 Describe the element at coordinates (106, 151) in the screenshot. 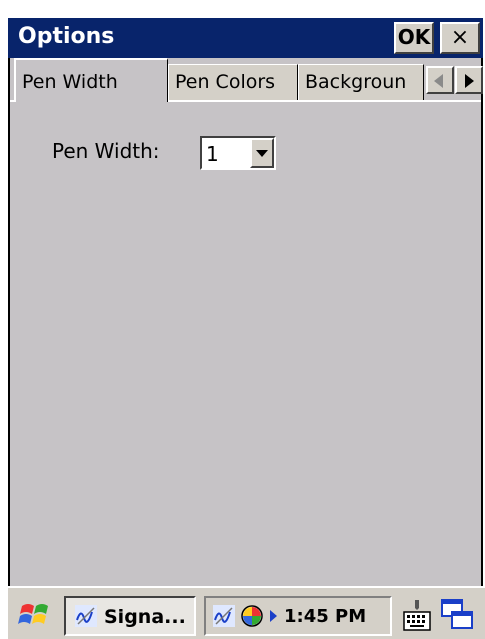

I see `pen-width-label: Pen Width:` at that location.